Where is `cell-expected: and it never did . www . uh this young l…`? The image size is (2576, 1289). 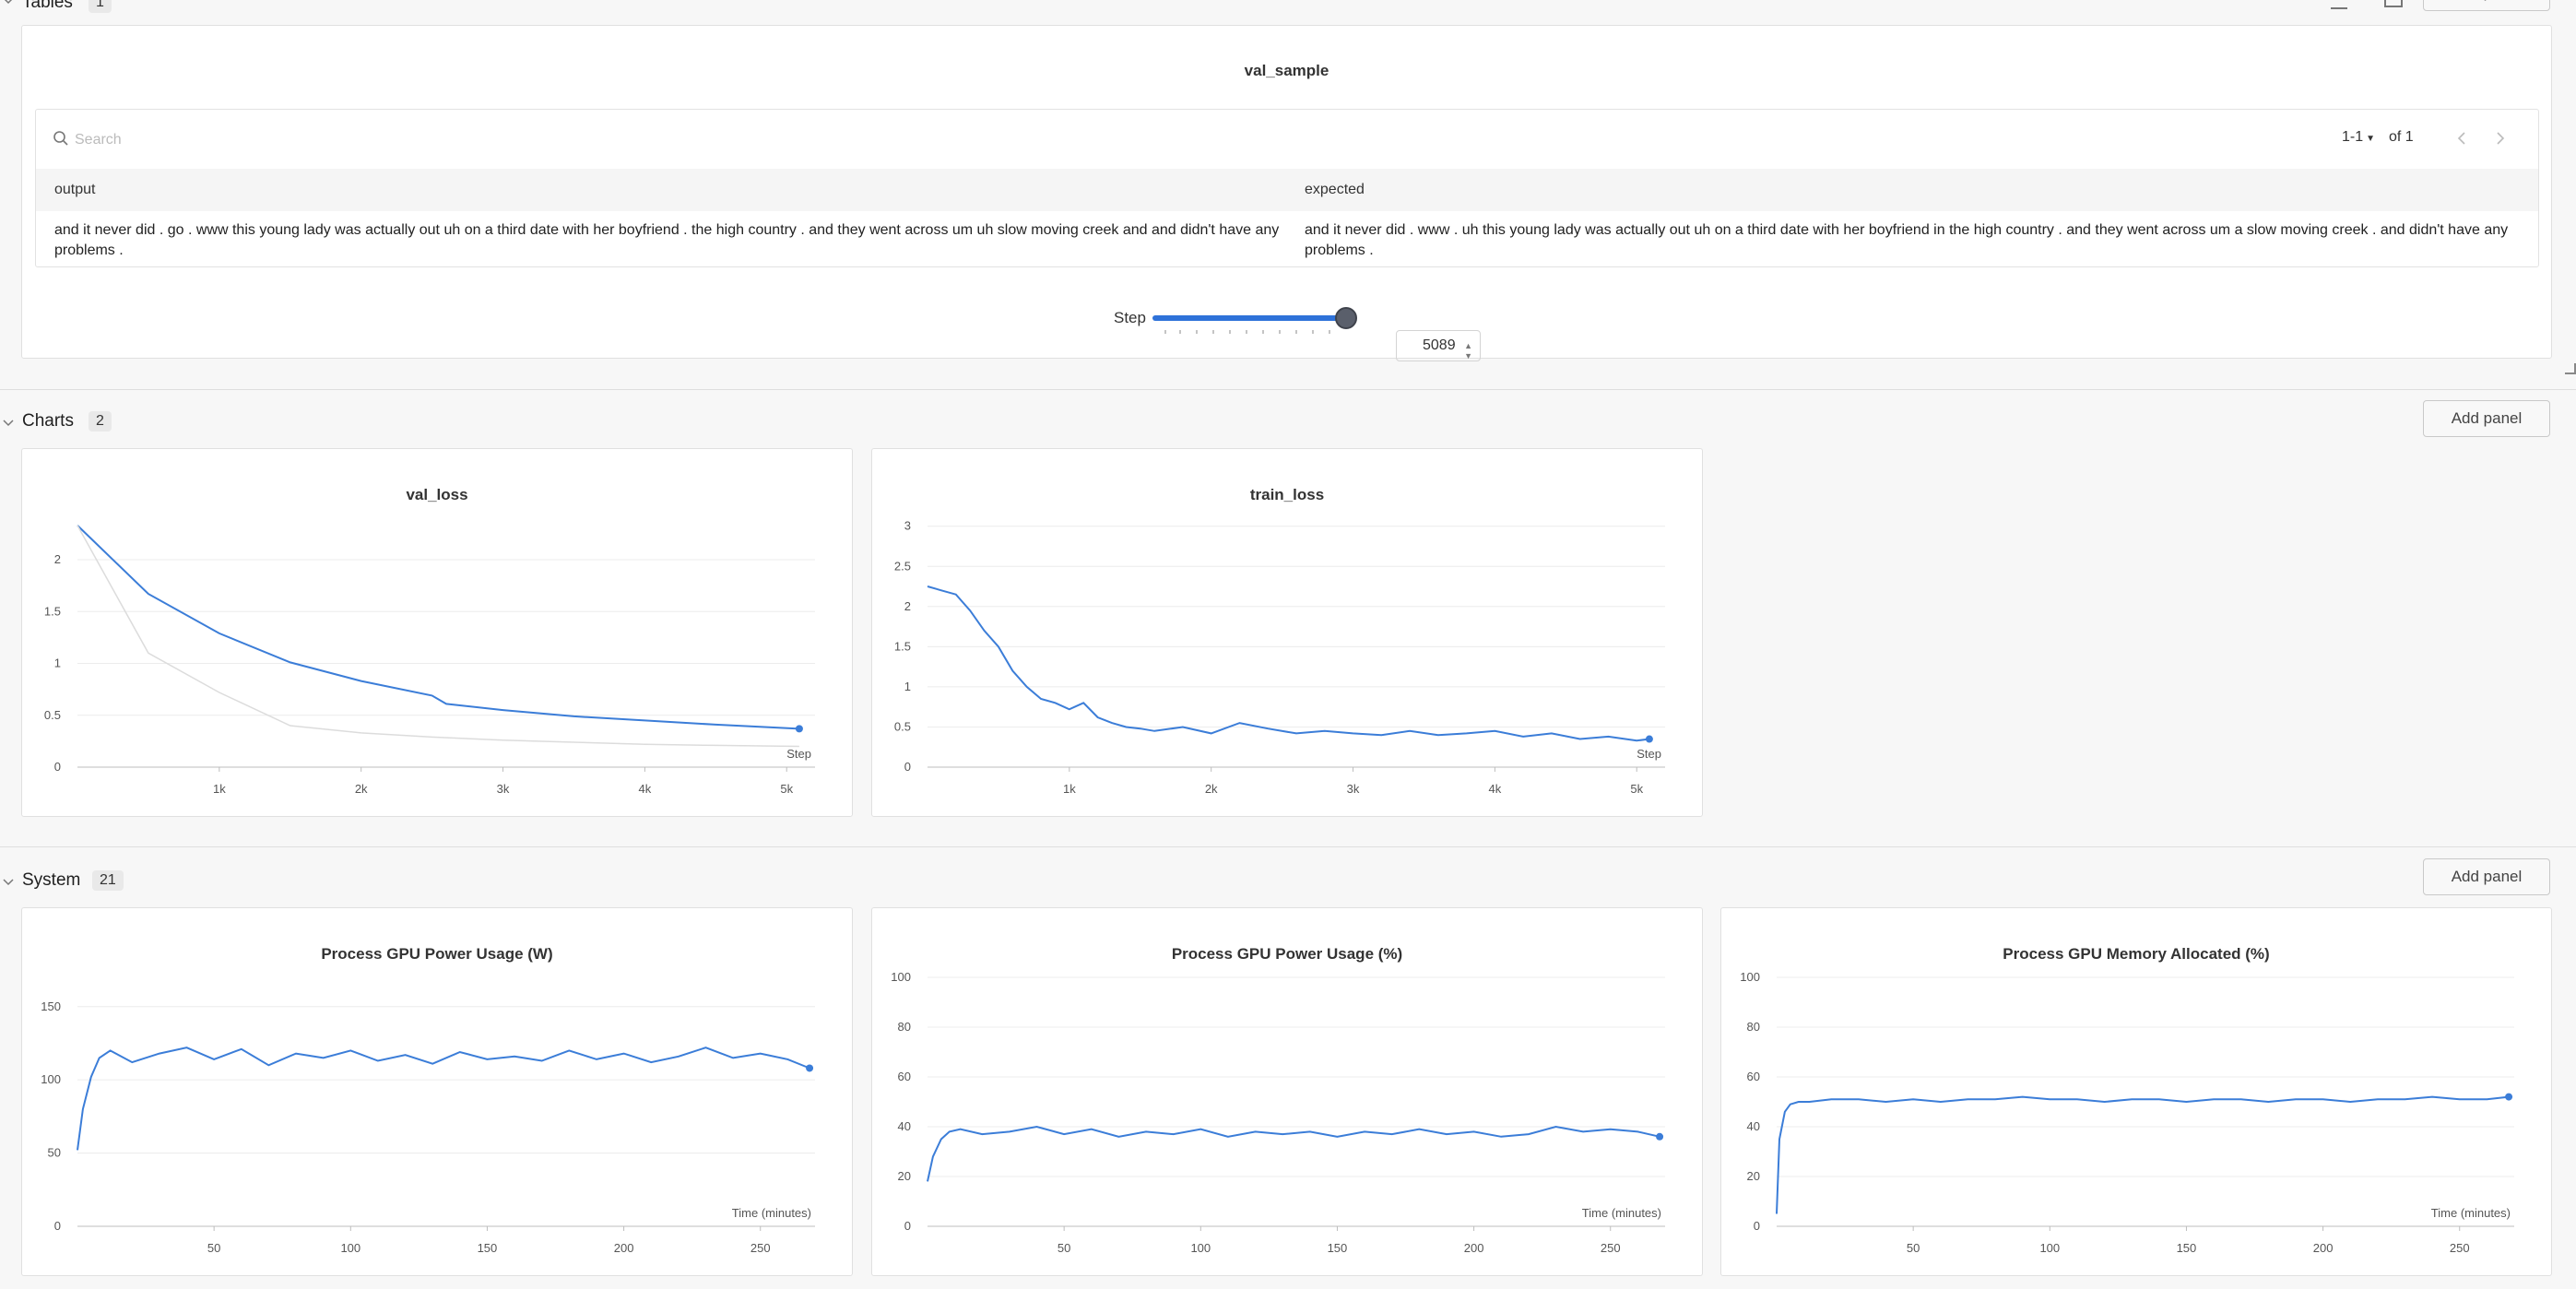 cell-expected: and it never did . www . uh this young l… is located at coordinates (1907, 240).